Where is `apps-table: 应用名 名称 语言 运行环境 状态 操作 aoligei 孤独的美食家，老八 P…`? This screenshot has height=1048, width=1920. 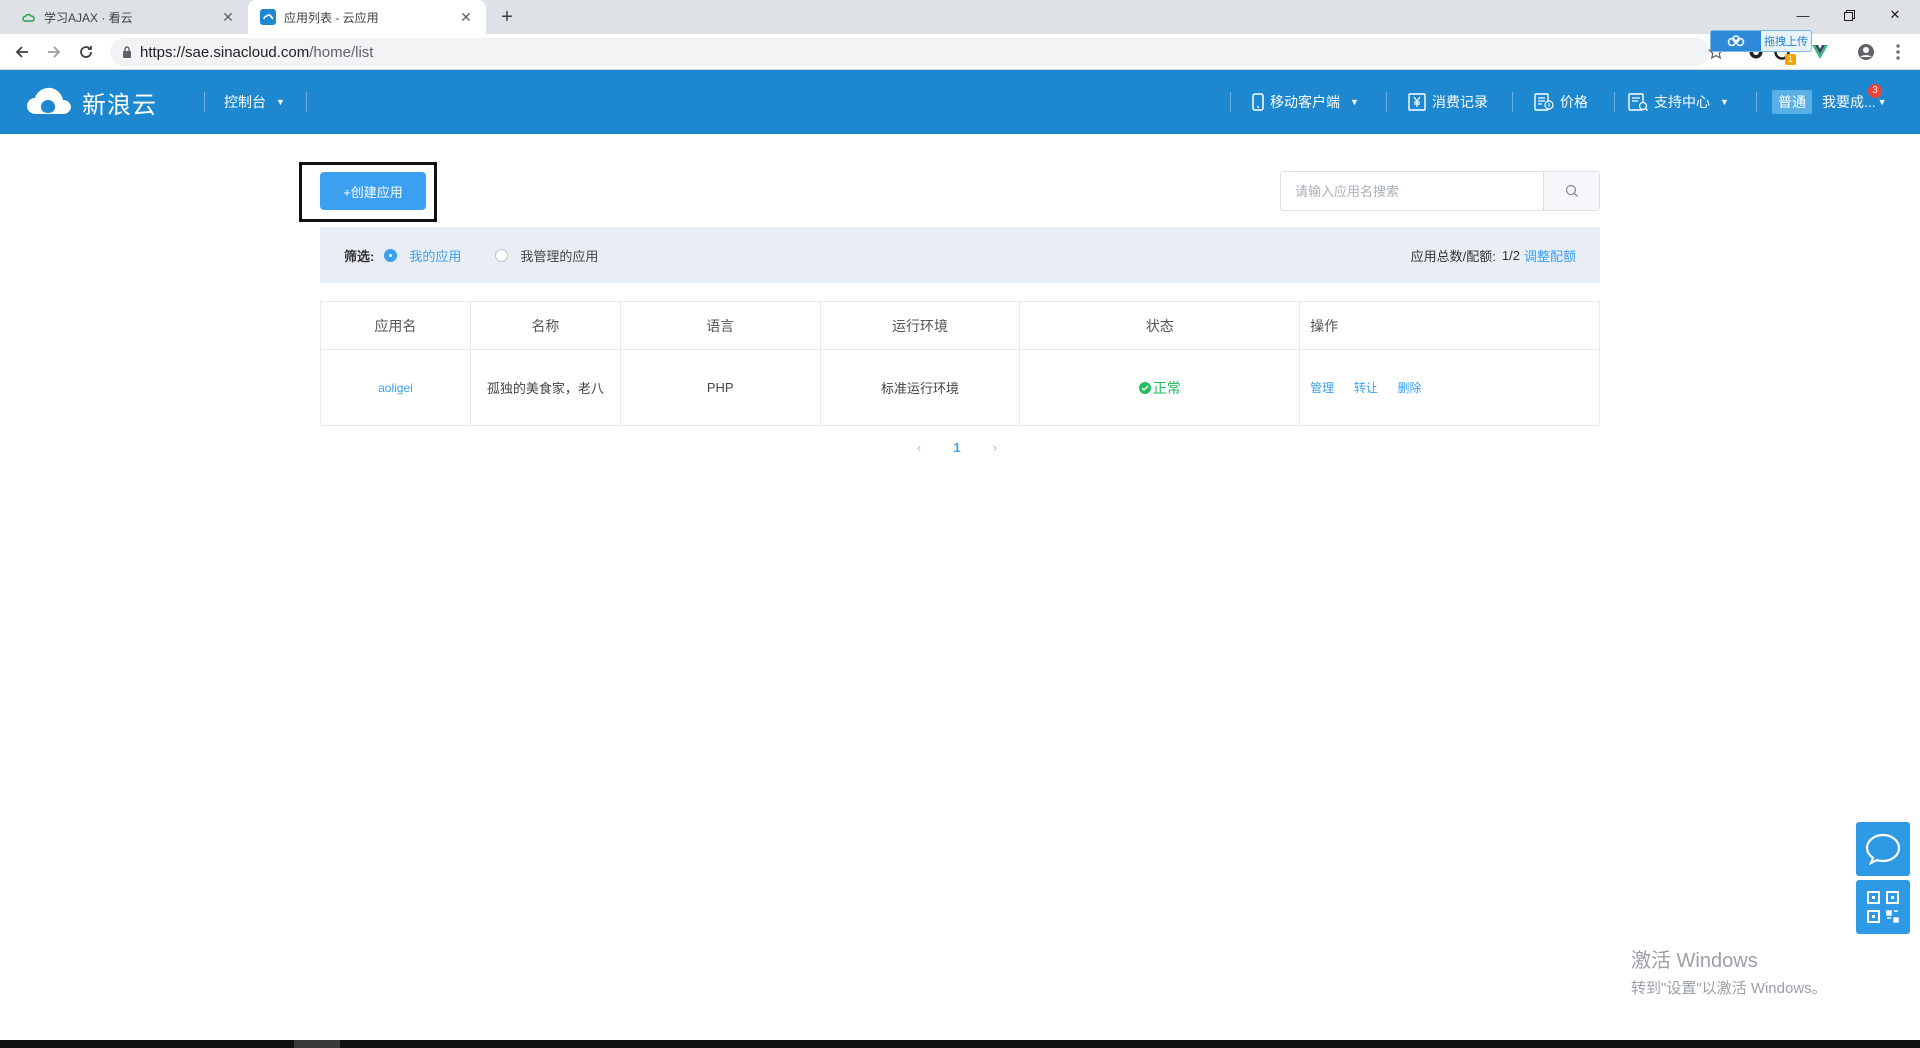 apps-table: 应用名 名称 语言 运行环境 状态 操作 aoligei 孤独的美食家，老八 P… is located at coordinates (960, 363).